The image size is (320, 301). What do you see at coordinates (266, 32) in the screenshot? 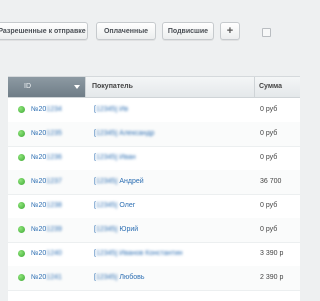
I see `checkbox-icon` at bounding box center [266, 32].